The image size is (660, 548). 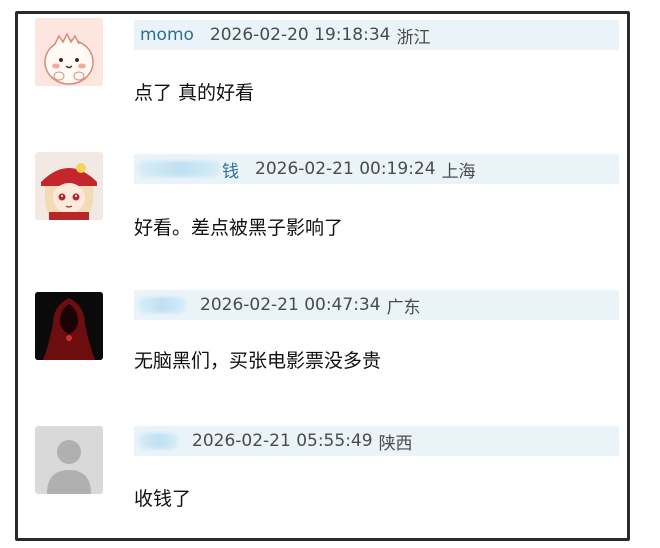 What do you see at coordinates (376, 441) in the screenshot?
I see `comment-meta: 2026-02-21 05:55:49 陕西` at bounding box center [376, 441].